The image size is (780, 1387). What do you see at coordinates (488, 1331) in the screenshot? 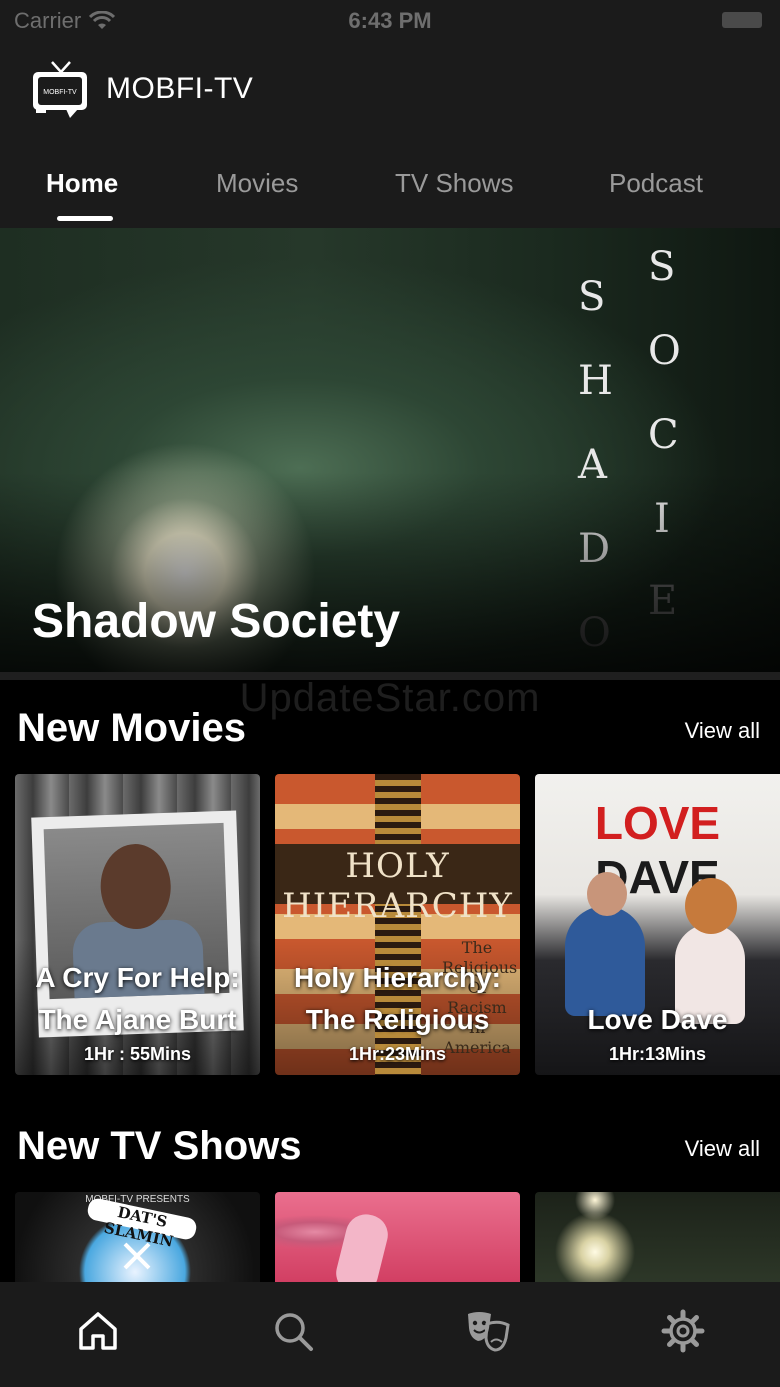
I see `theater-masks-icon` at bounding box center [488, 1331].